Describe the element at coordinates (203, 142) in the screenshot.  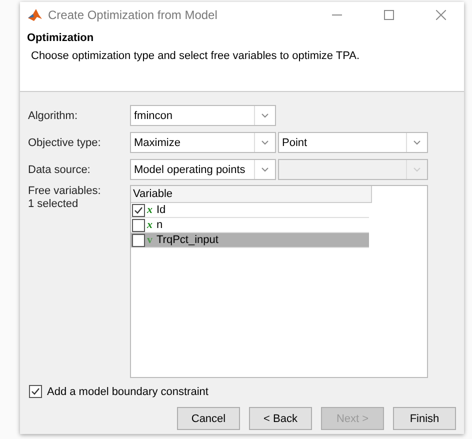
I see `dropdown: Maximize` at that location.